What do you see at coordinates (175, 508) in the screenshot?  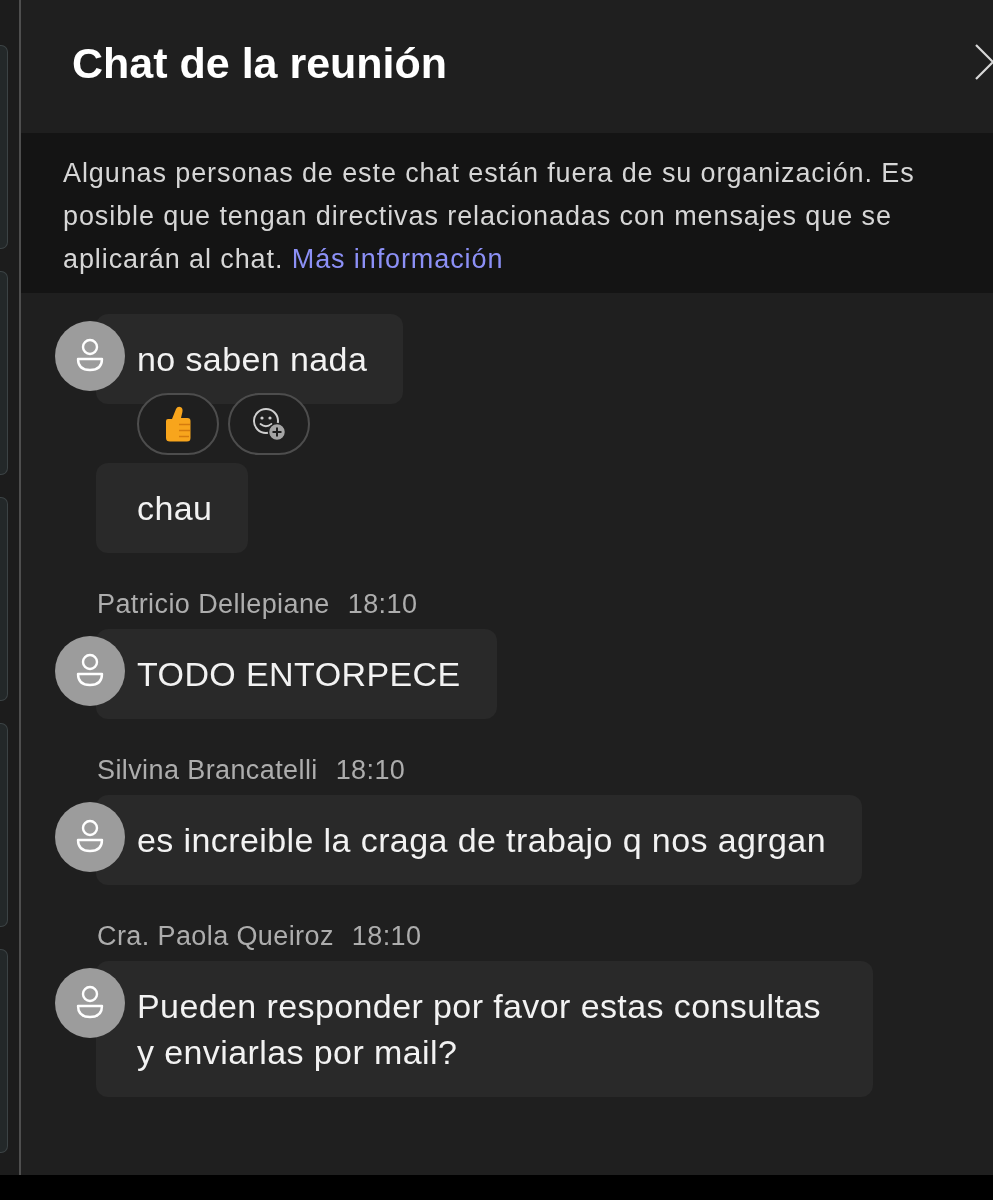 I see `message-text: chau` at bounding box center [175, 508].